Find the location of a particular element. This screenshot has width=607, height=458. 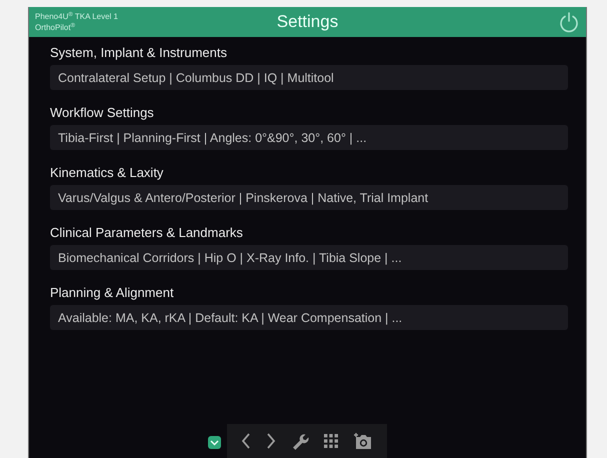

camera-icon is located at coordinates (363, 441).